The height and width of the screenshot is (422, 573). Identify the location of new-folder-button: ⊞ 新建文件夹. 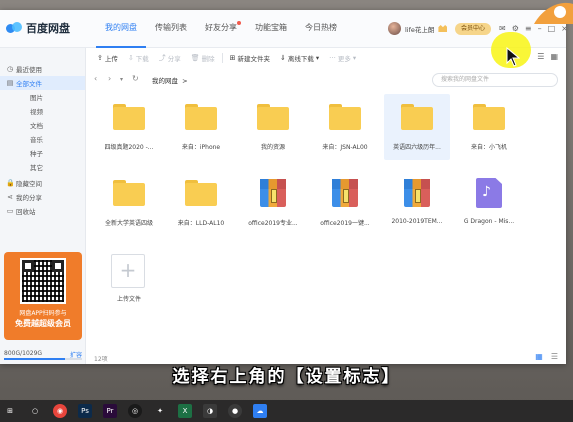
(250, 58).